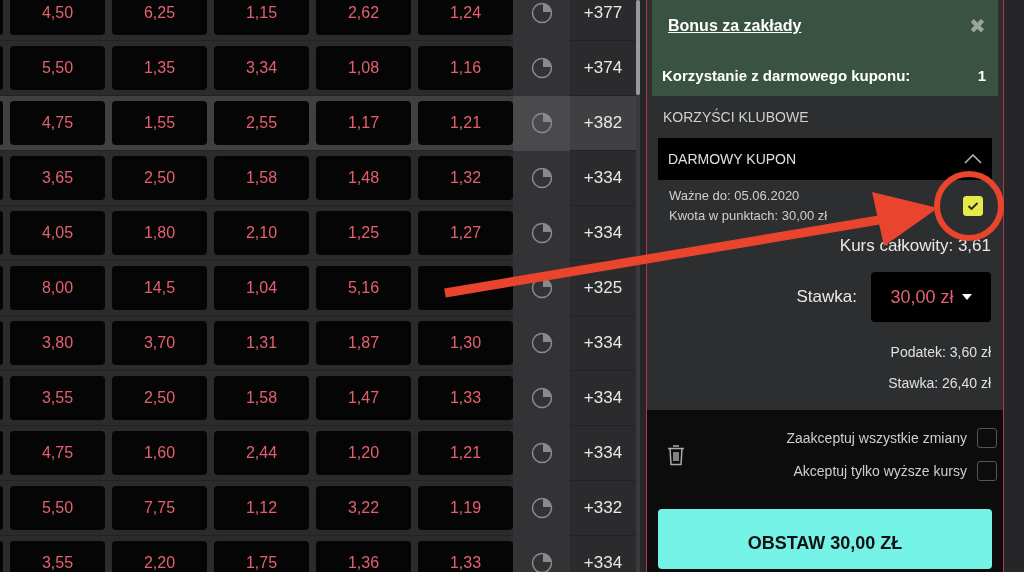  What do you see at coordinates (676, 454) in the screenshot?
I see `trash-icon` at bounding box center [676, 454].